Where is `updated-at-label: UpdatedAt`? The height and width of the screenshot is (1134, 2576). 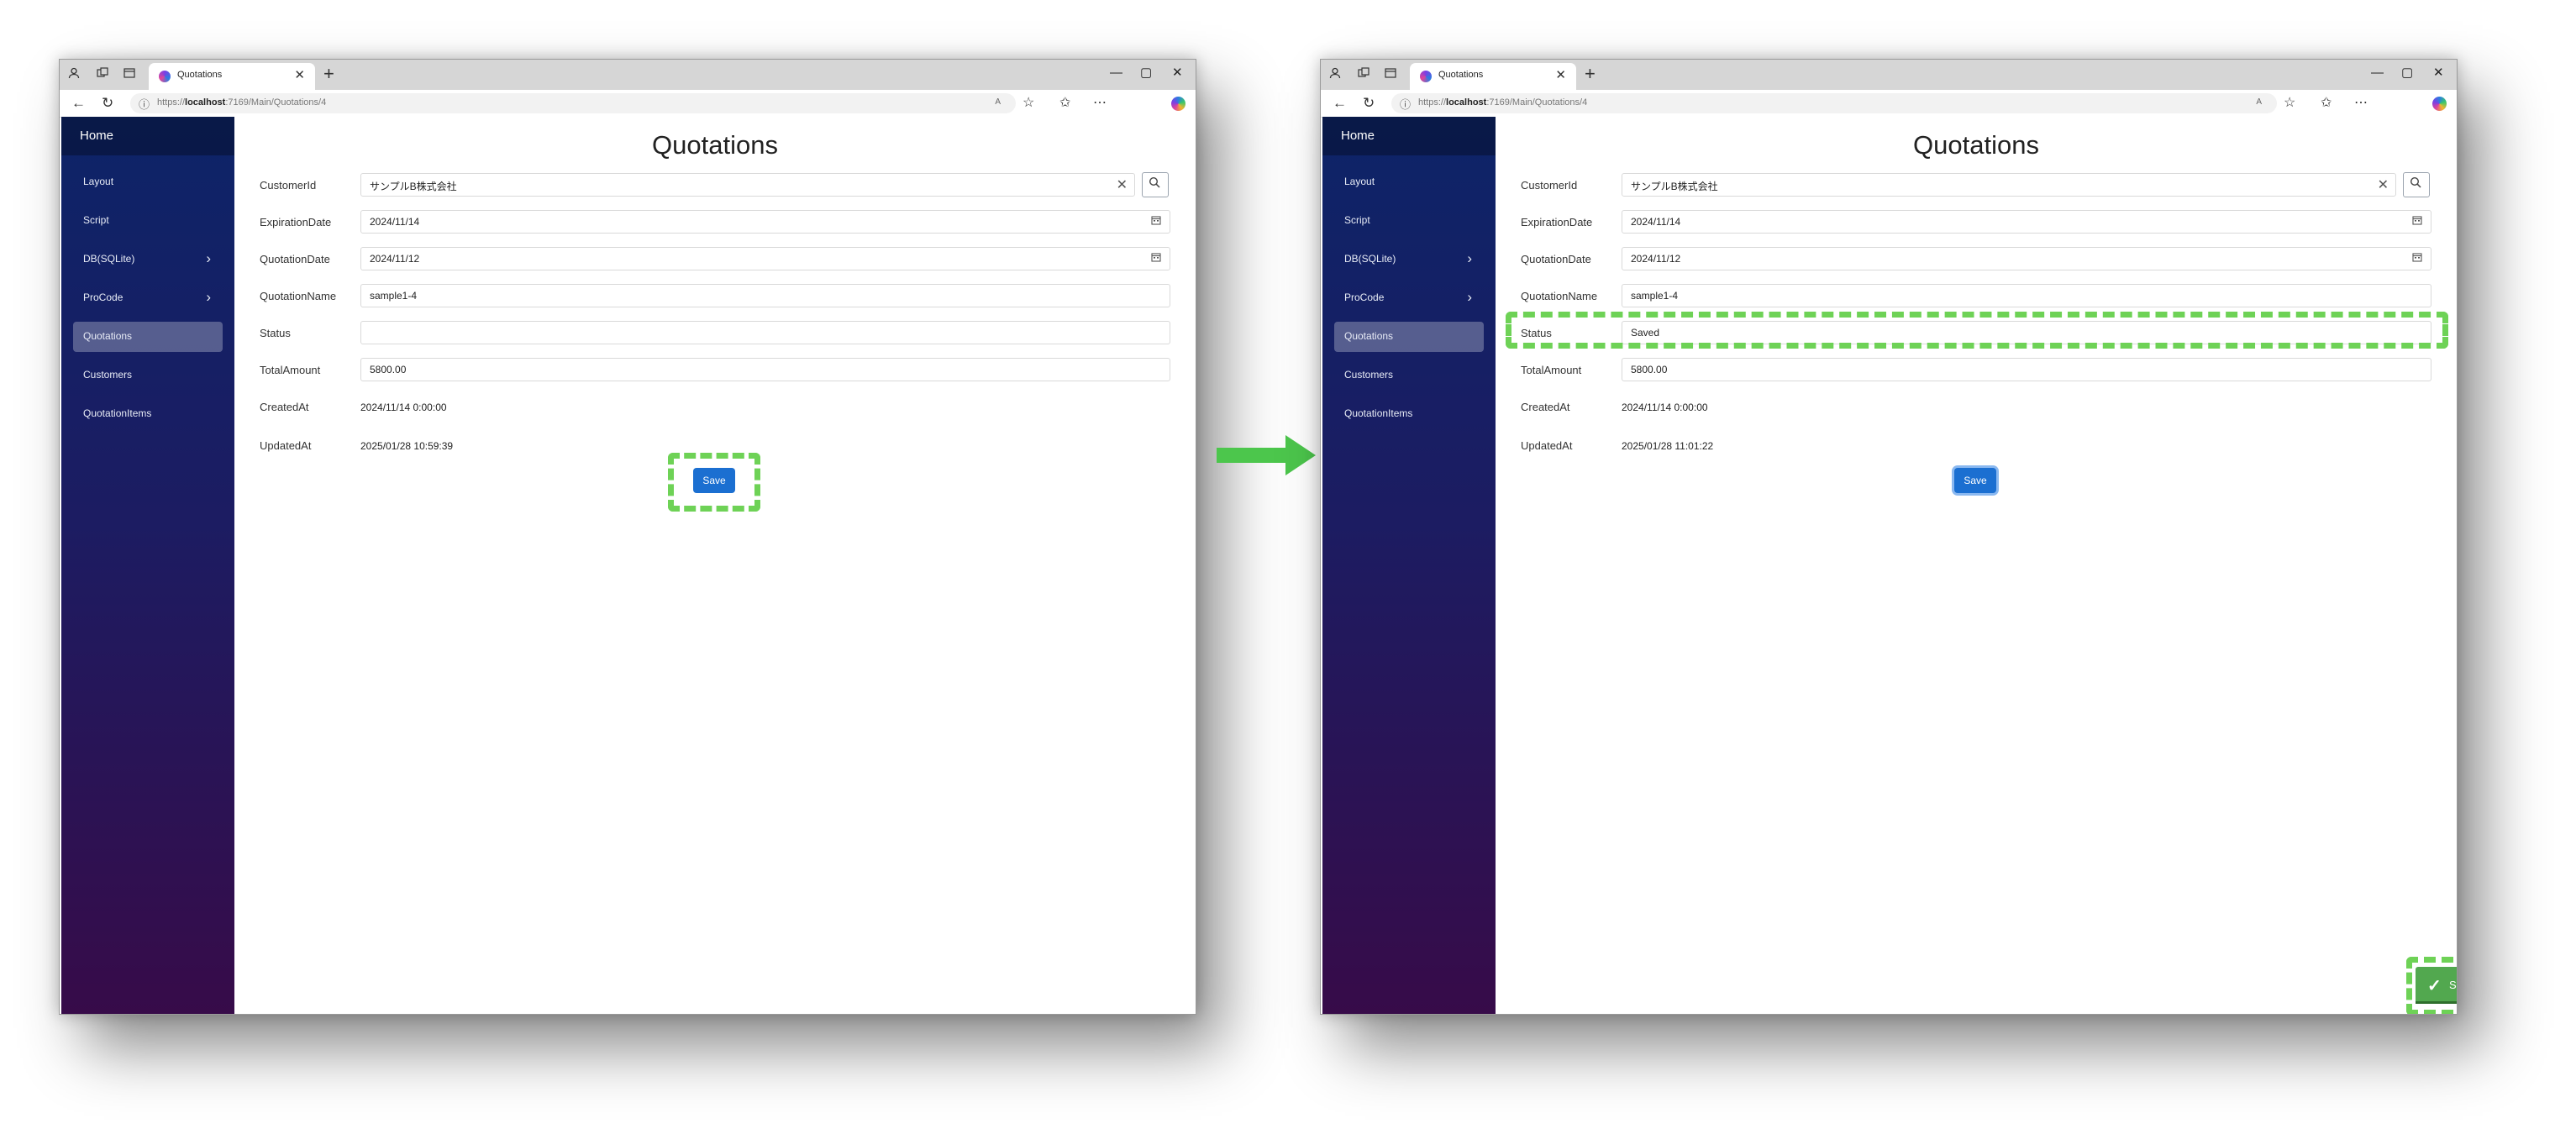 updated-at-label: UpdatedAt is located at coordinates (1547, 445).